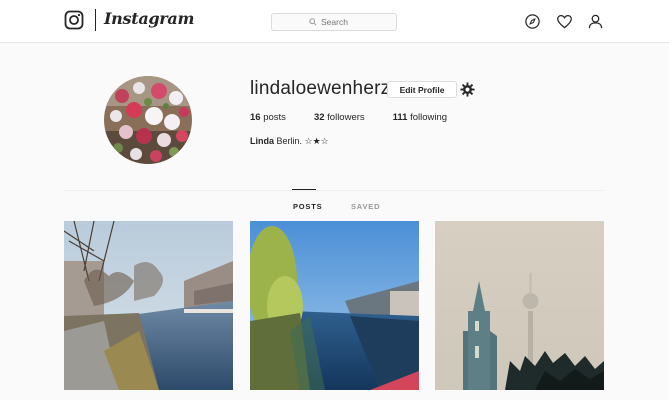 Image resolution: width=669 pixels, height=400 pixels. Describe the element at coordinates (365, 206) in the screenshot. I see `tab-saved: SAVED` at that location.